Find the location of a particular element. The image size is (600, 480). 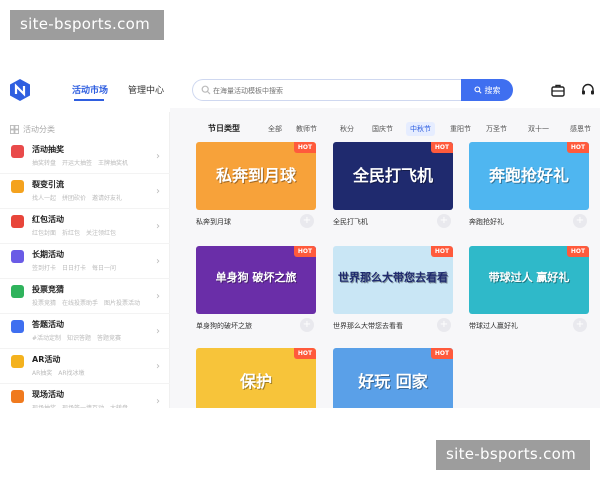

sidebar-sub-link: 红包封面 is located at coordinates (44, 233).